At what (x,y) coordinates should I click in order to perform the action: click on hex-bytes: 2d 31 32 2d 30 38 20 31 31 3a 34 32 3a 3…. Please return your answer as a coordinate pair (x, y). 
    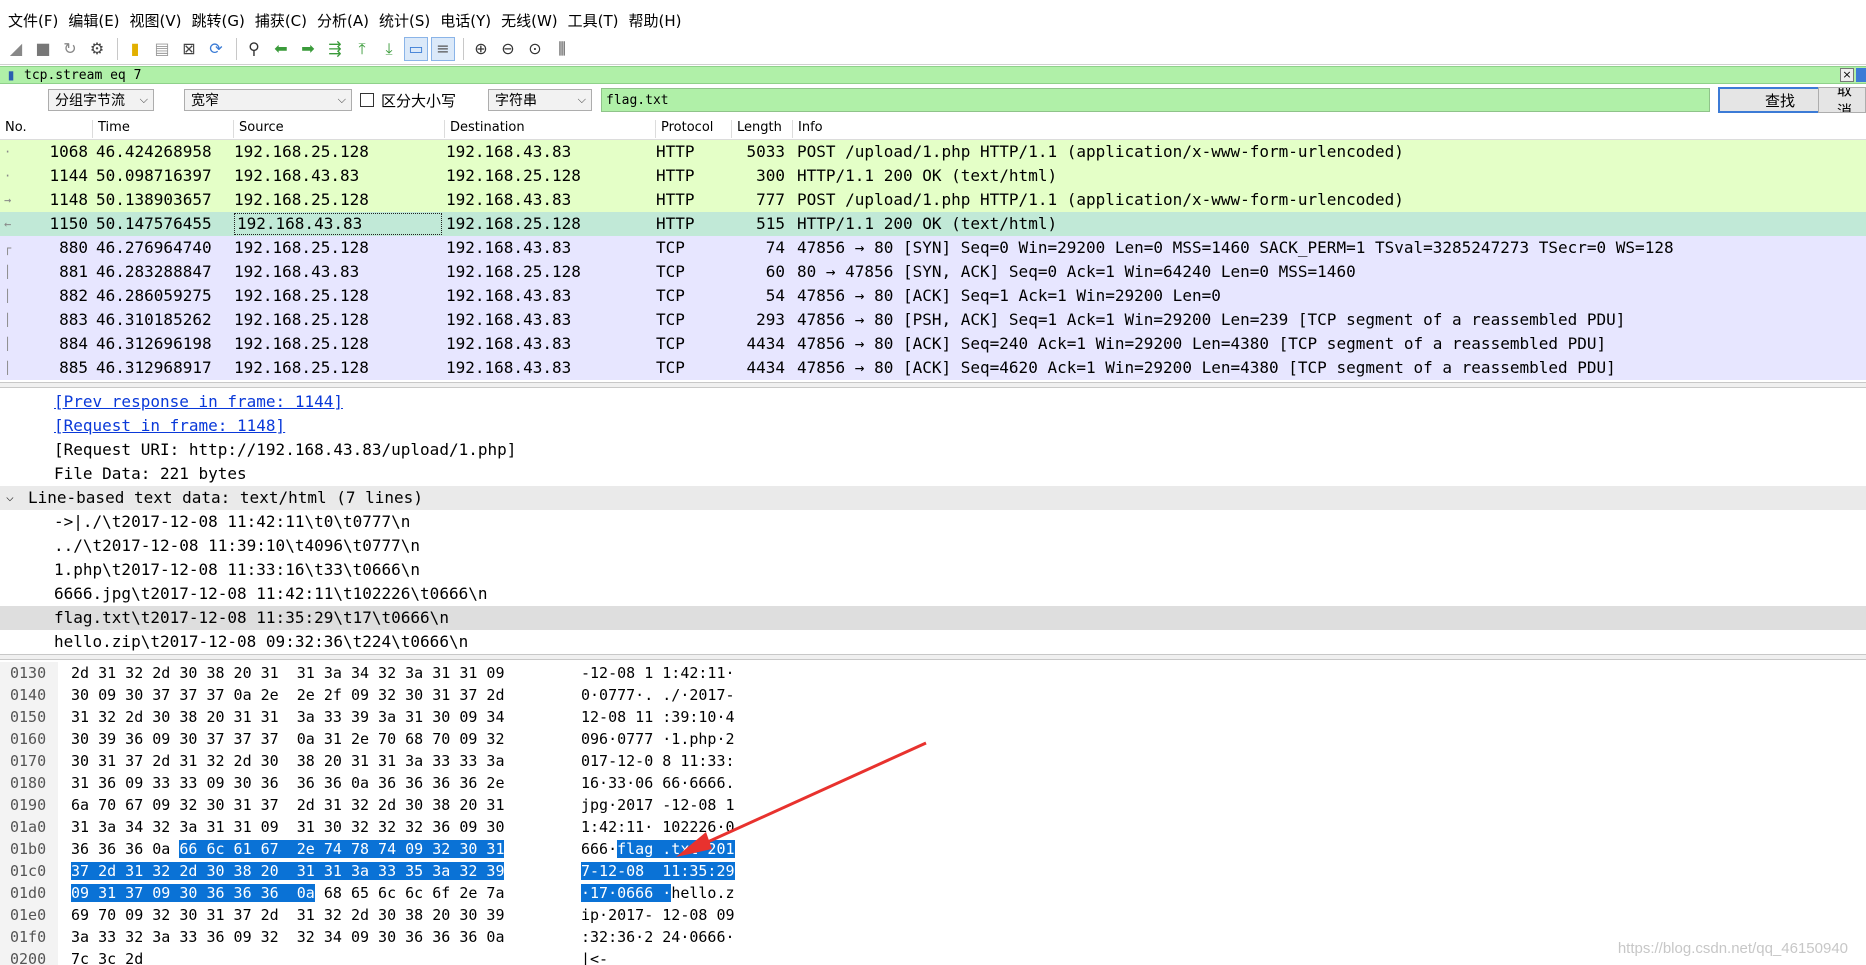
    Looking at the image, I should click on (287, 673).